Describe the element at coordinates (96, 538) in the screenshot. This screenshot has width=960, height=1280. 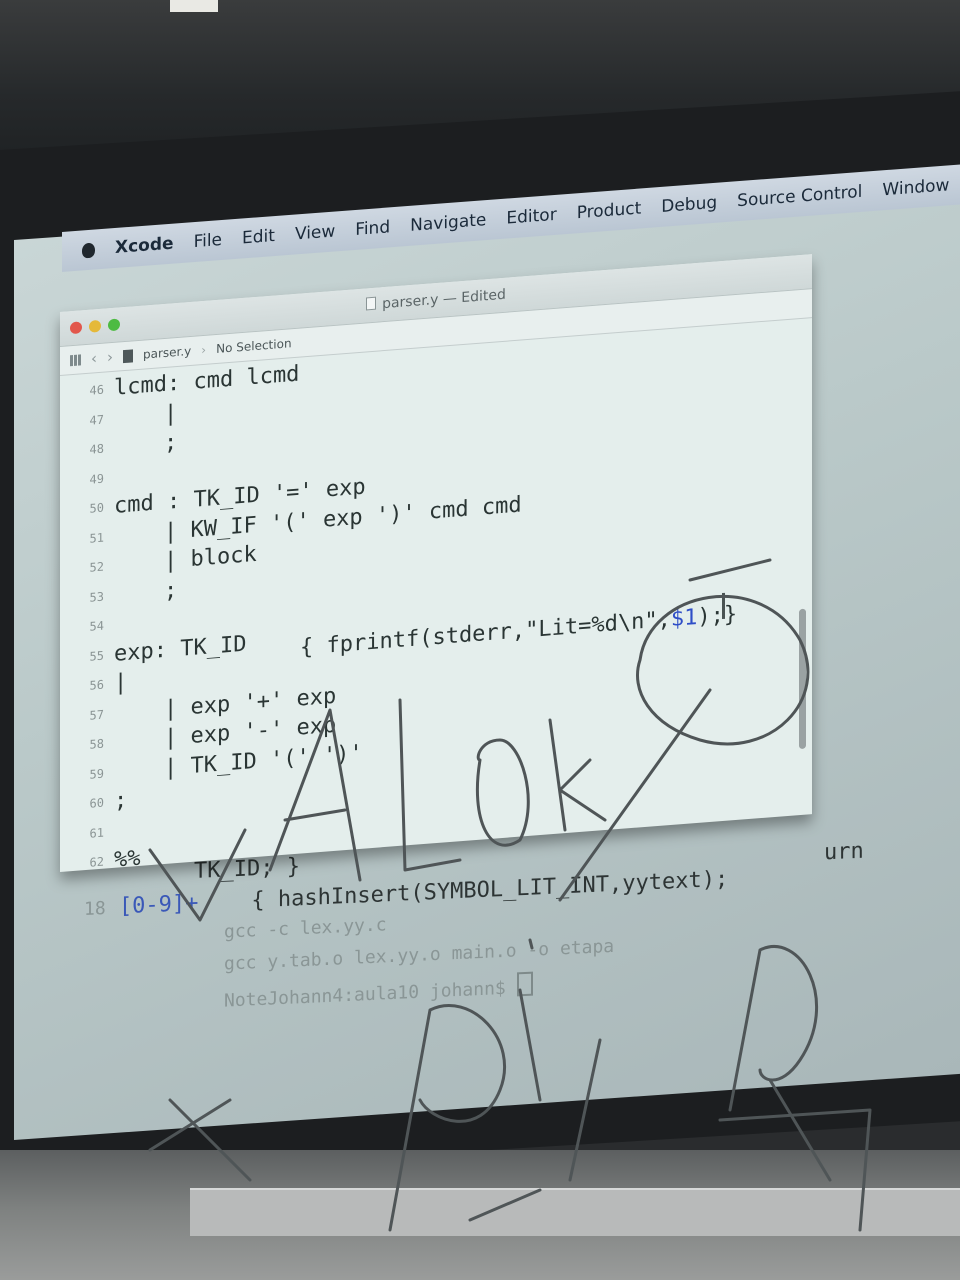
I see `line-number: 51` at that location.